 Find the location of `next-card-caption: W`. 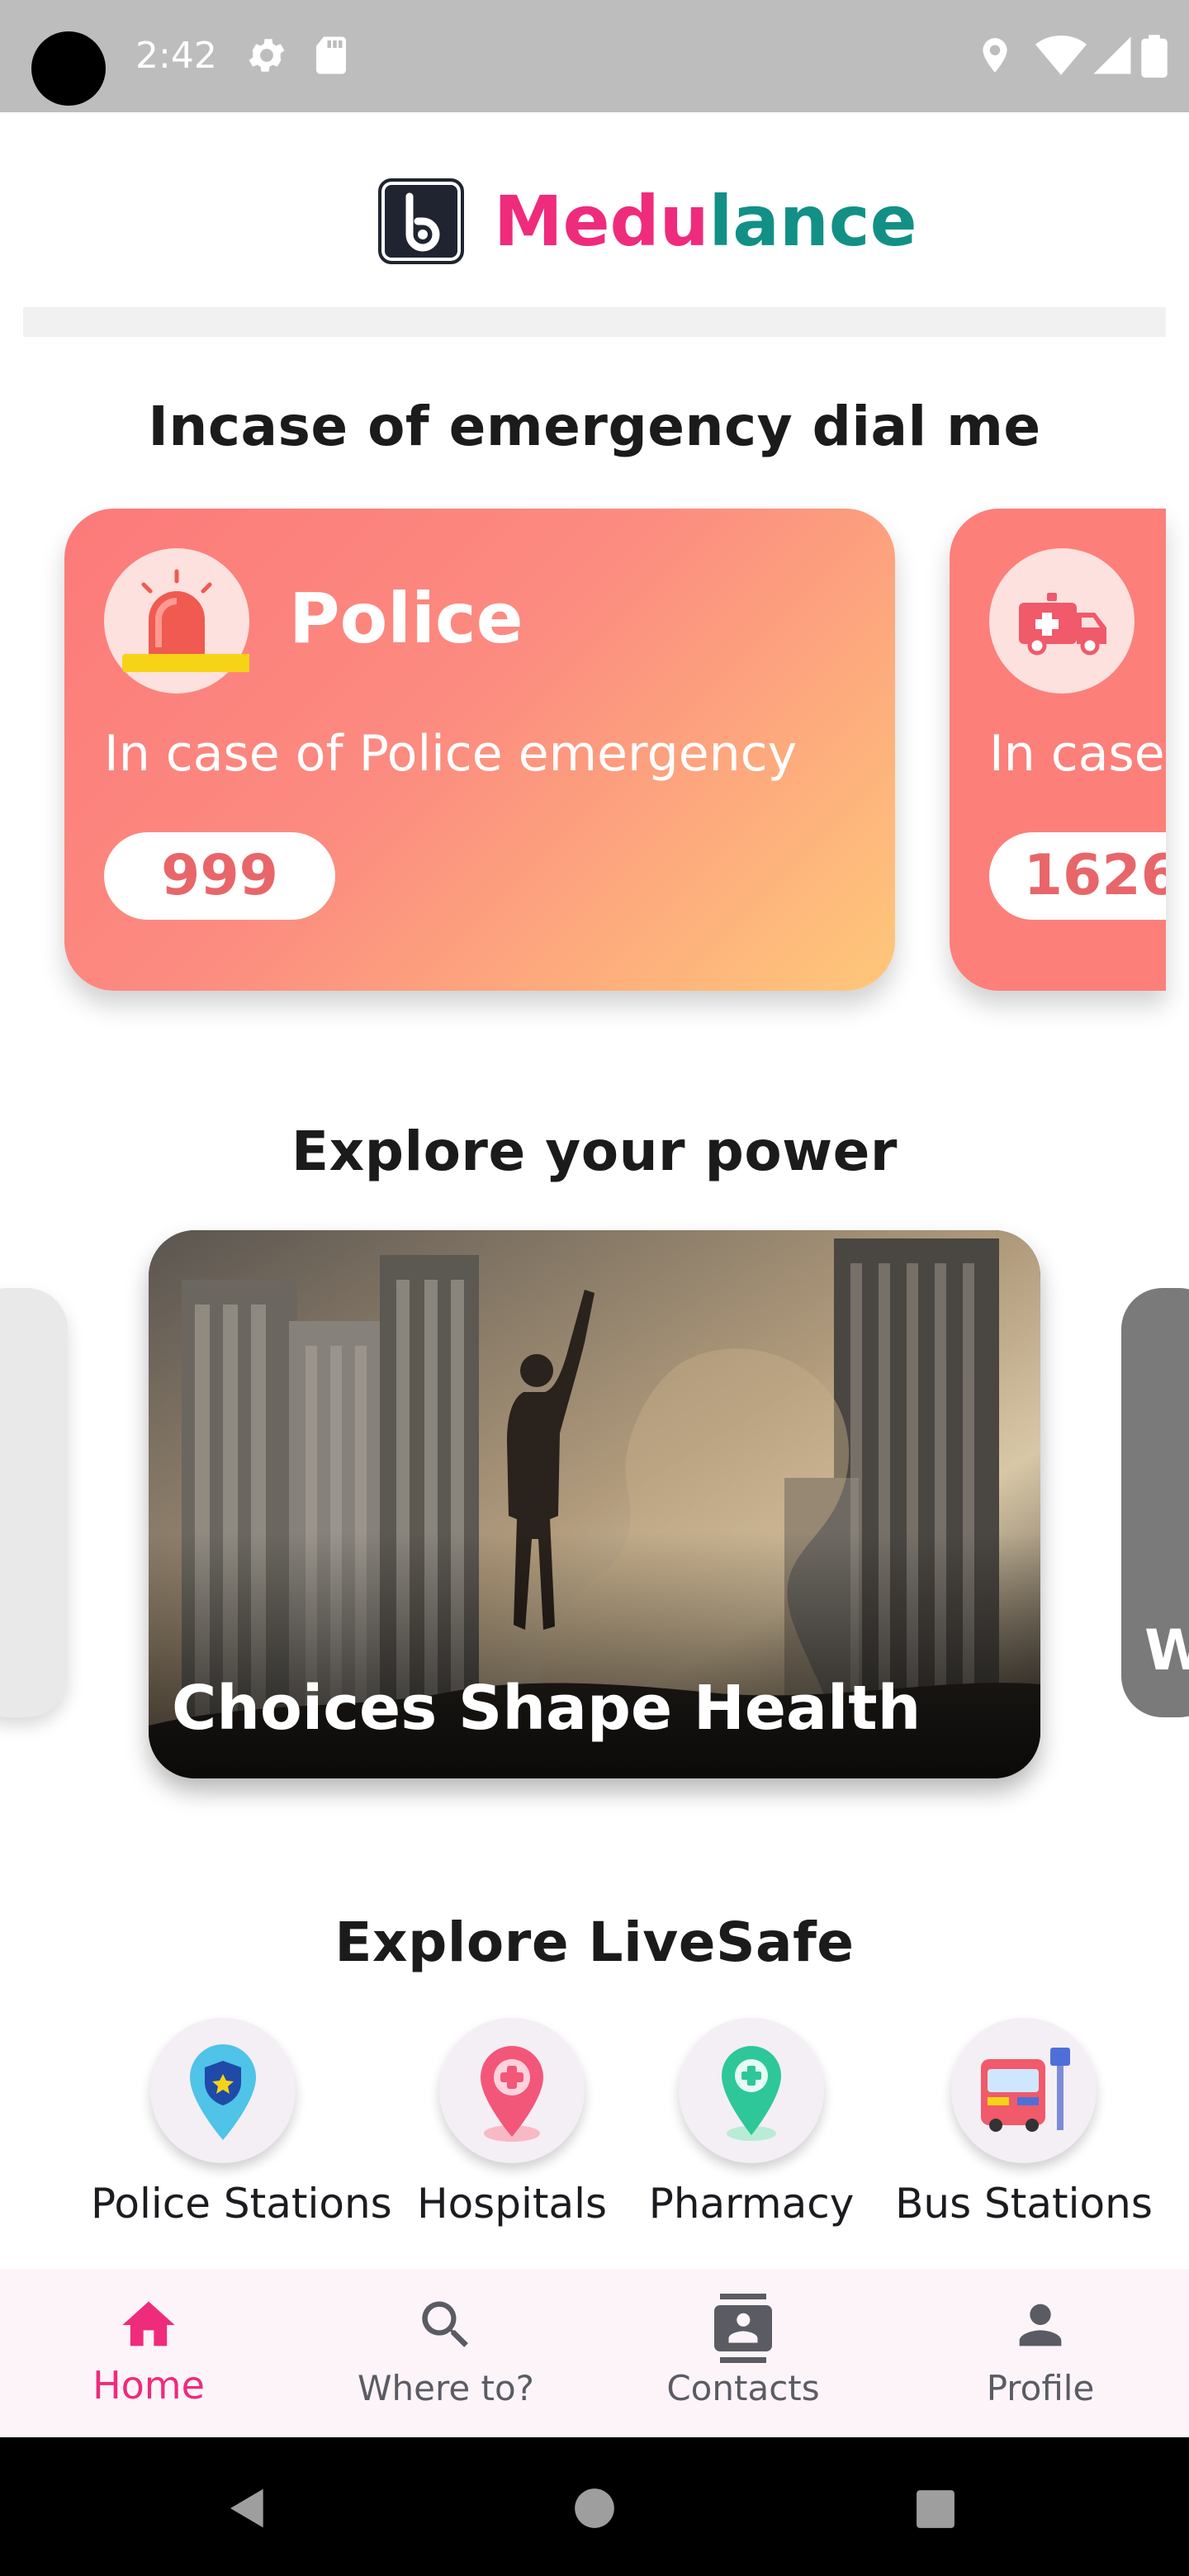

next-card-caption: W is located at coordinates (1166, 1650).